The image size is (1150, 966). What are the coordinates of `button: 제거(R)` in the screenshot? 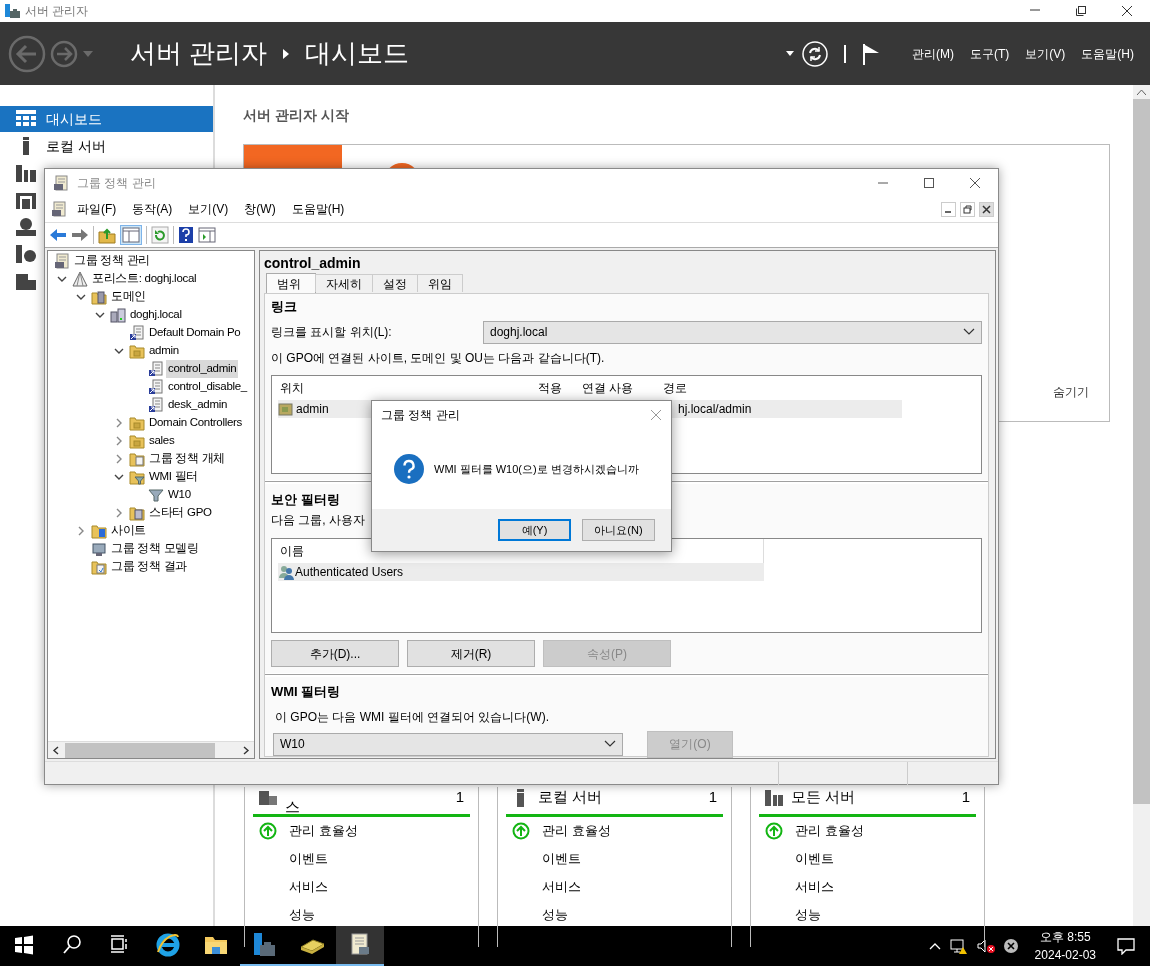 It's located at (471, 653).